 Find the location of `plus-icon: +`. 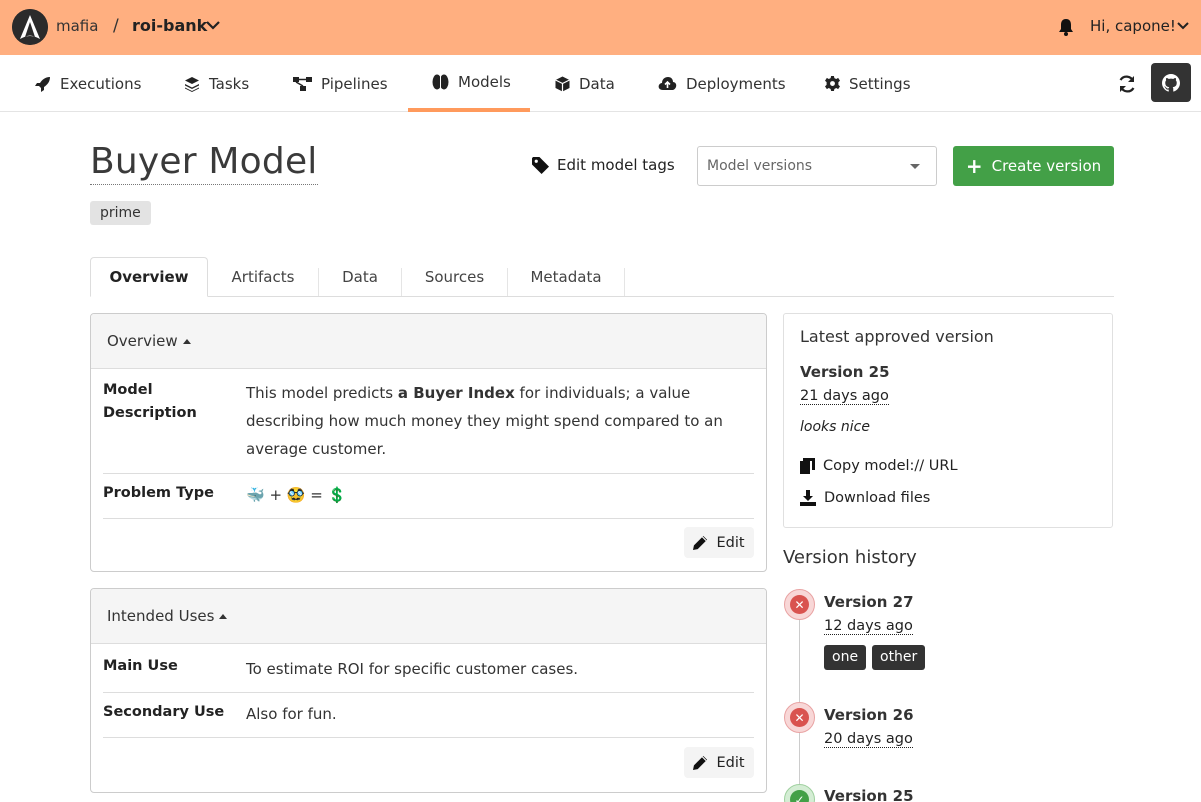

plus-icon: + is located at coordinates (974, 166).